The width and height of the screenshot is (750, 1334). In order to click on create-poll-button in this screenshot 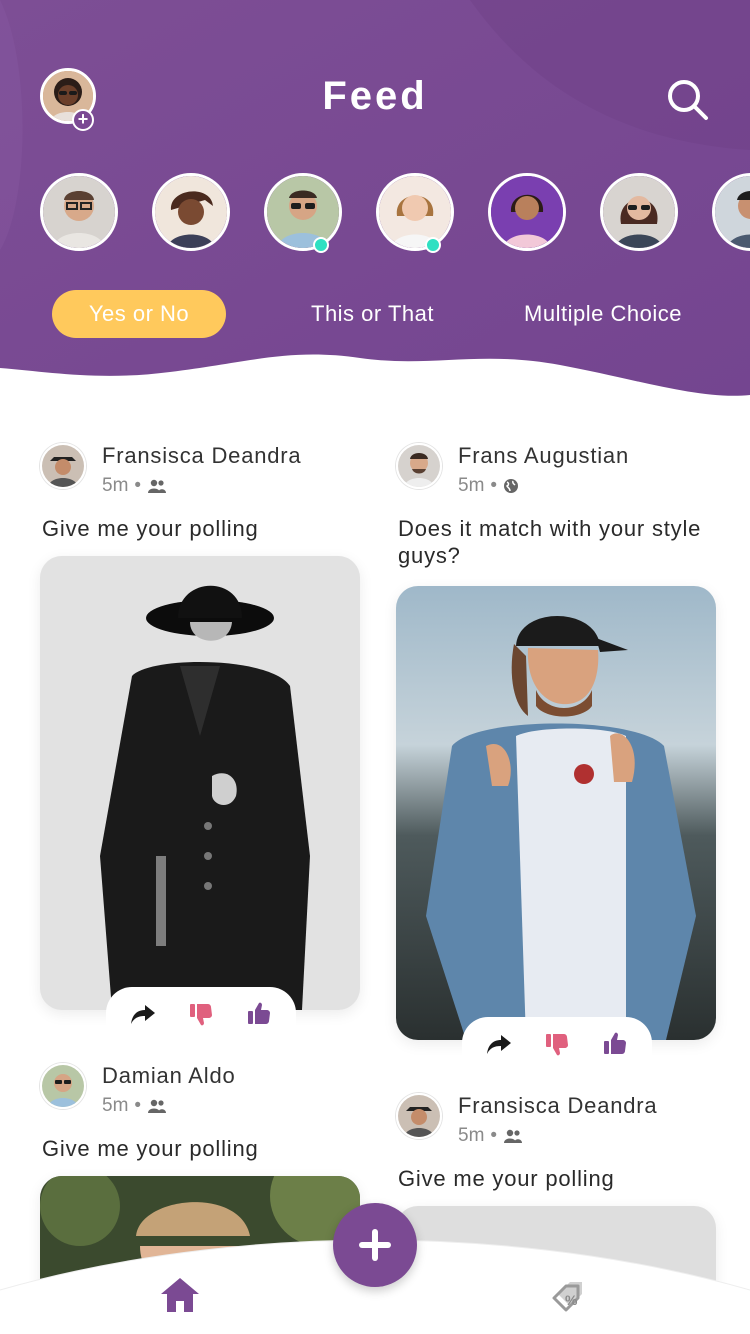, I will do `click(375, 1245)`.